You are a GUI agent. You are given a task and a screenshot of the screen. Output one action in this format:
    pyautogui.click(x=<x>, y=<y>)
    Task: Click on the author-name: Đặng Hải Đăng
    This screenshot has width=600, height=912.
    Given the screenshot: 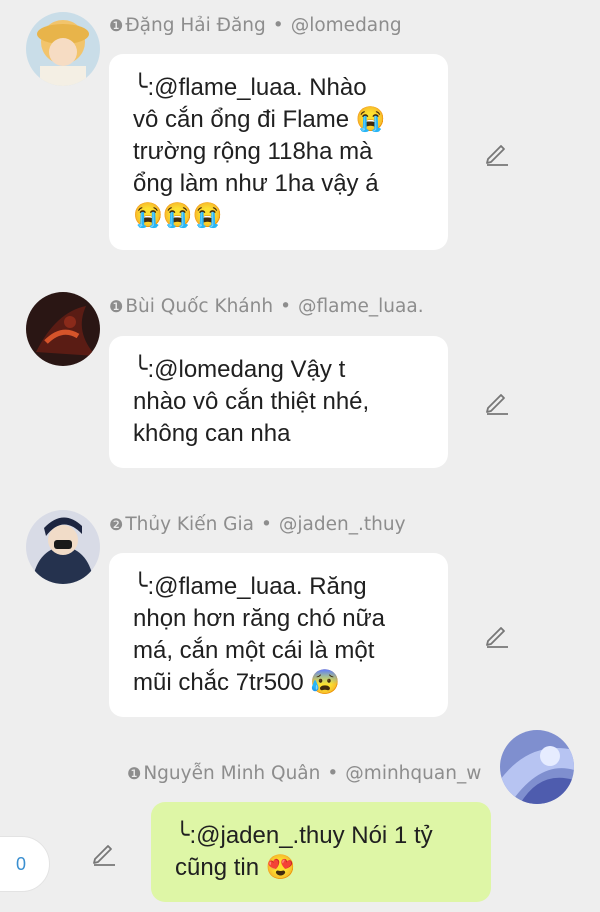 What is the action you would take?
    pyautogui.click(x=195, y=25)
    